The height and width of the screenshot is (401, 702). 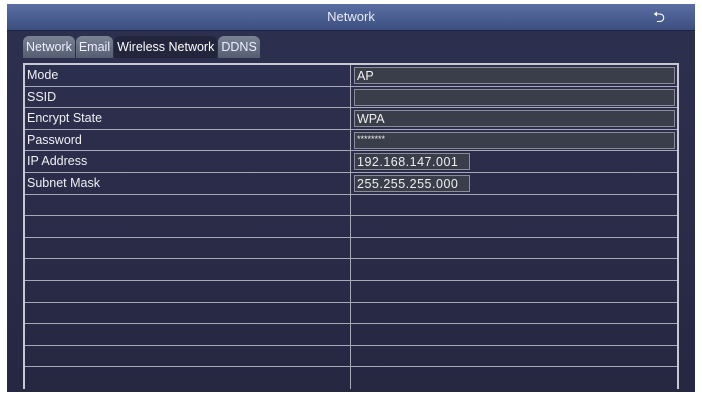 I want to click on window-title: Network, so click(x=351, y=16).